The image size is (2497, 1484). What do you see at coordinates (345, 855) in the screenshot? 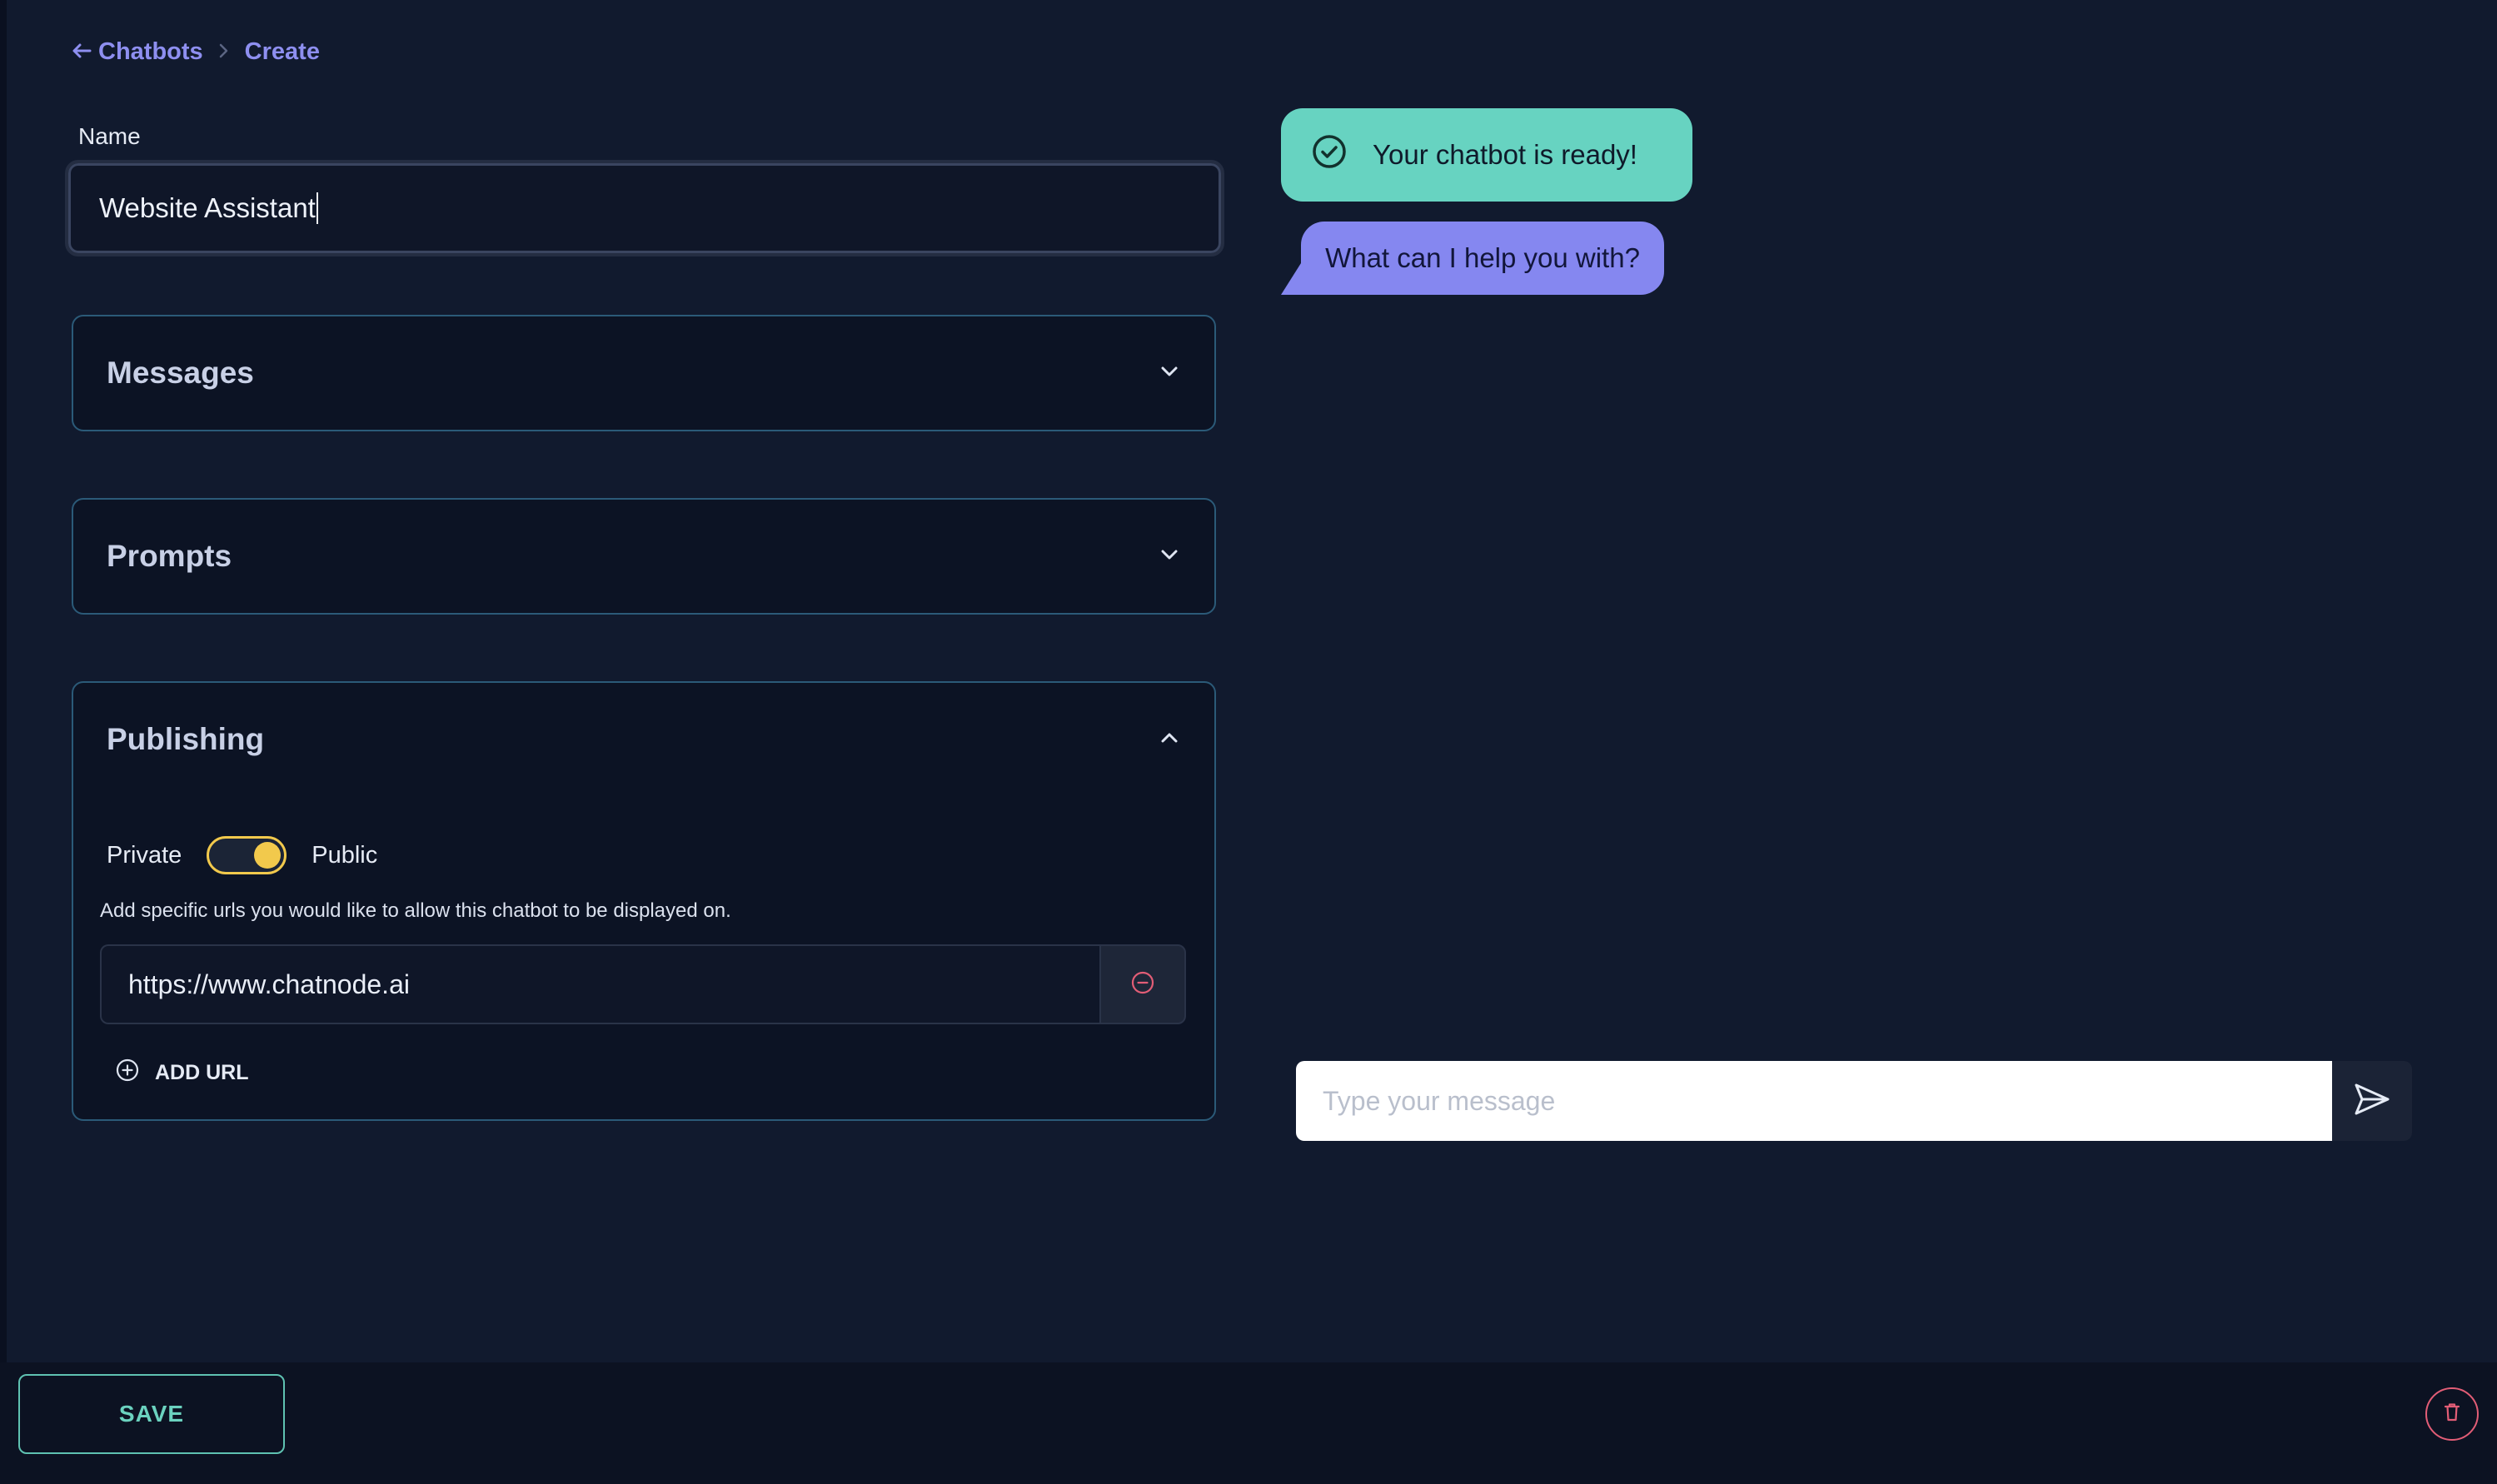
I see `public-label: Public` at bounding box center [345, 855].